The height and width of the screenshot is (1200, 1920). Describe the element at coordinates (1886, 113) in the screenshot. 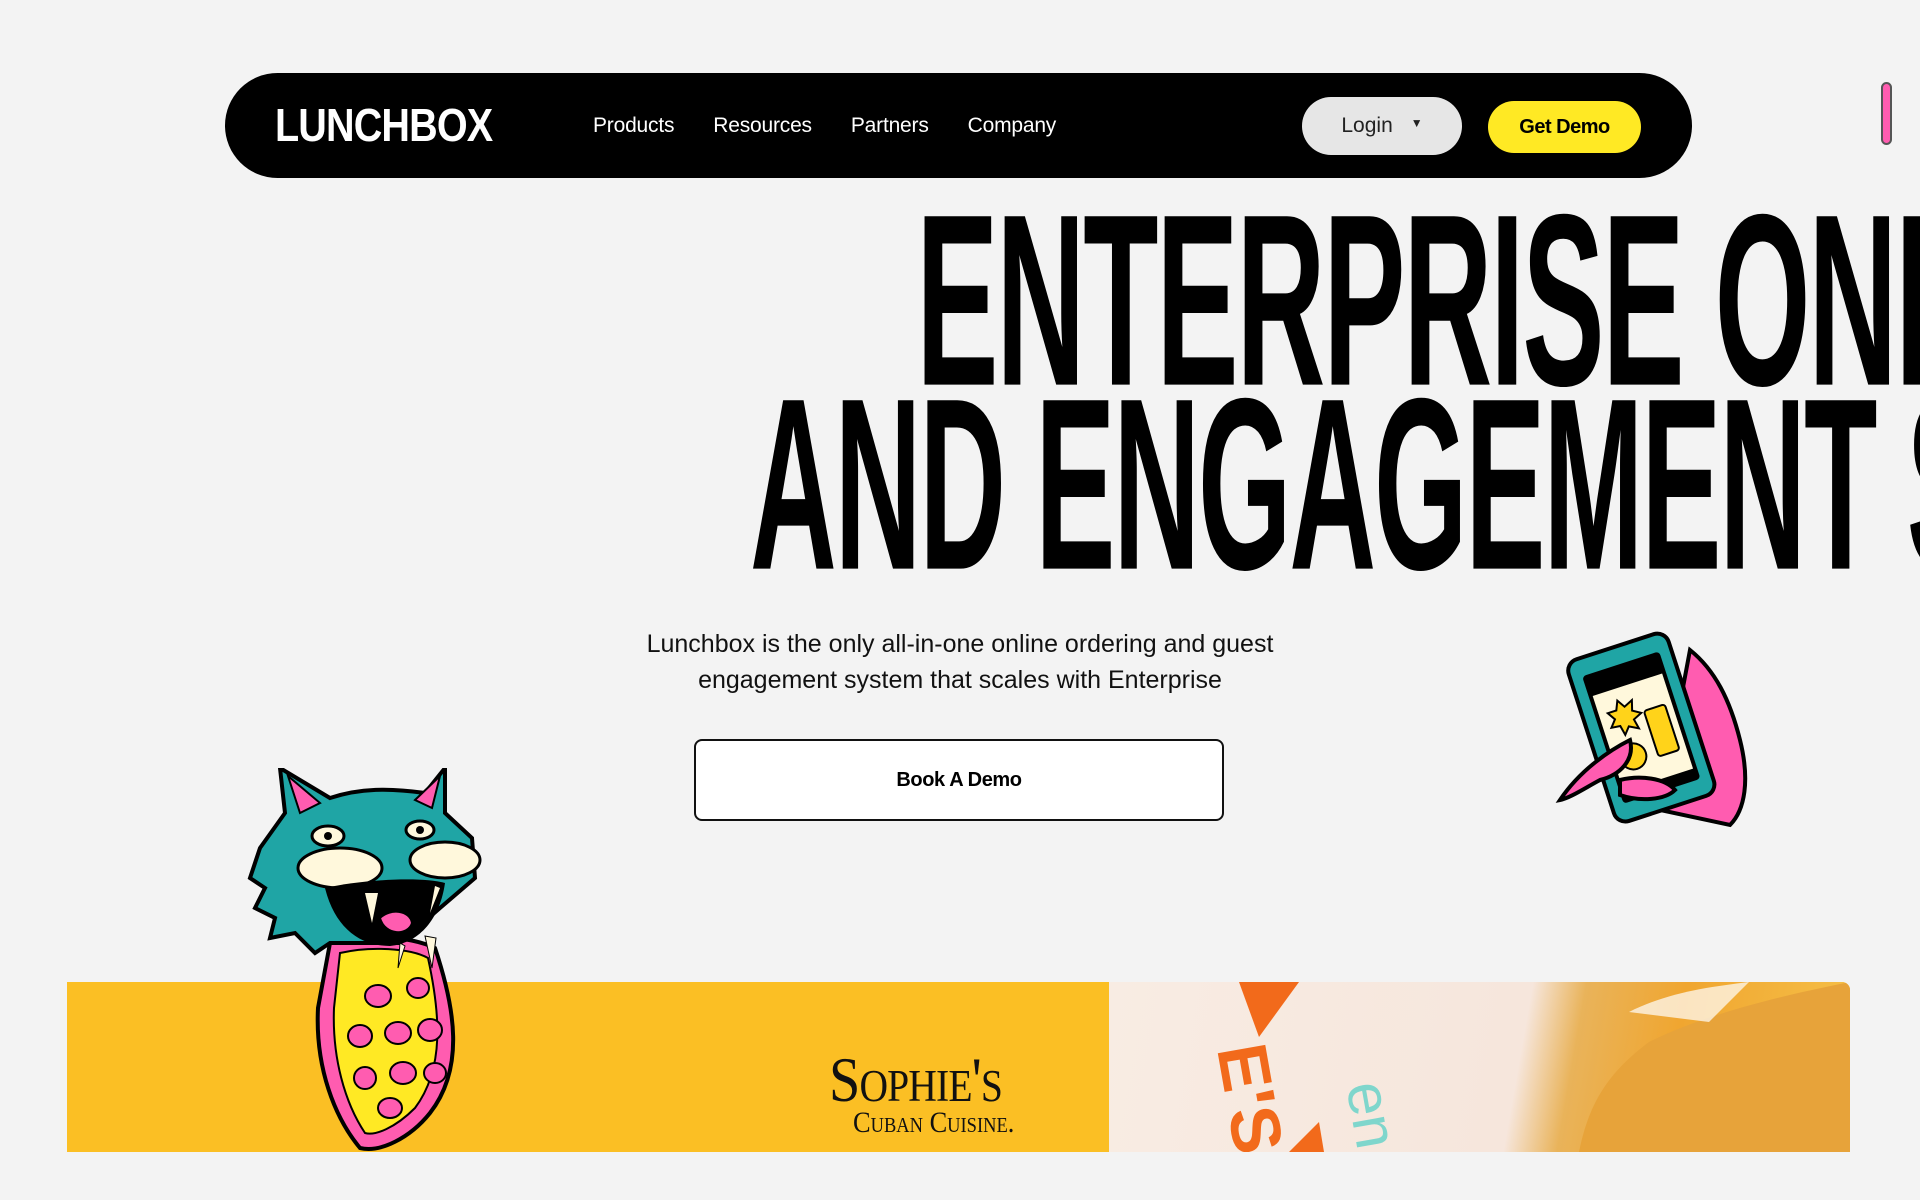

I see `scrollbar-thumb` at that location.